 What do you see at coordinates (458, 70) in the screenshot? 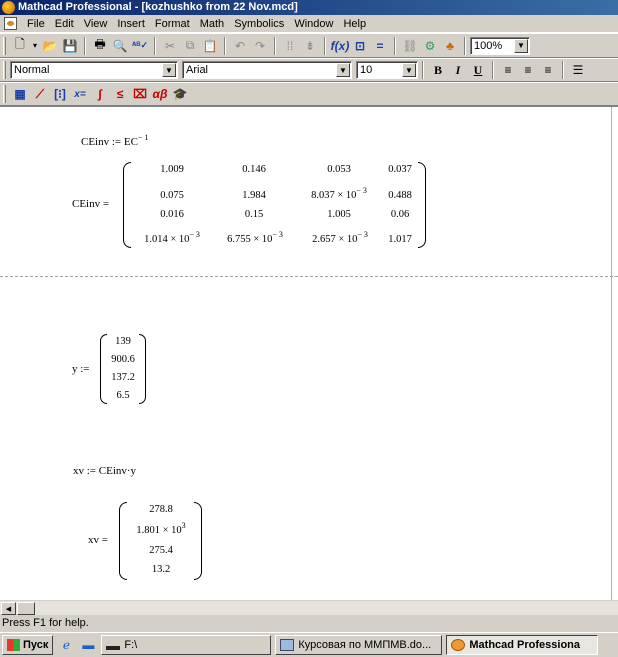
I see `italic-button: I` at bounding box center [458, 70].